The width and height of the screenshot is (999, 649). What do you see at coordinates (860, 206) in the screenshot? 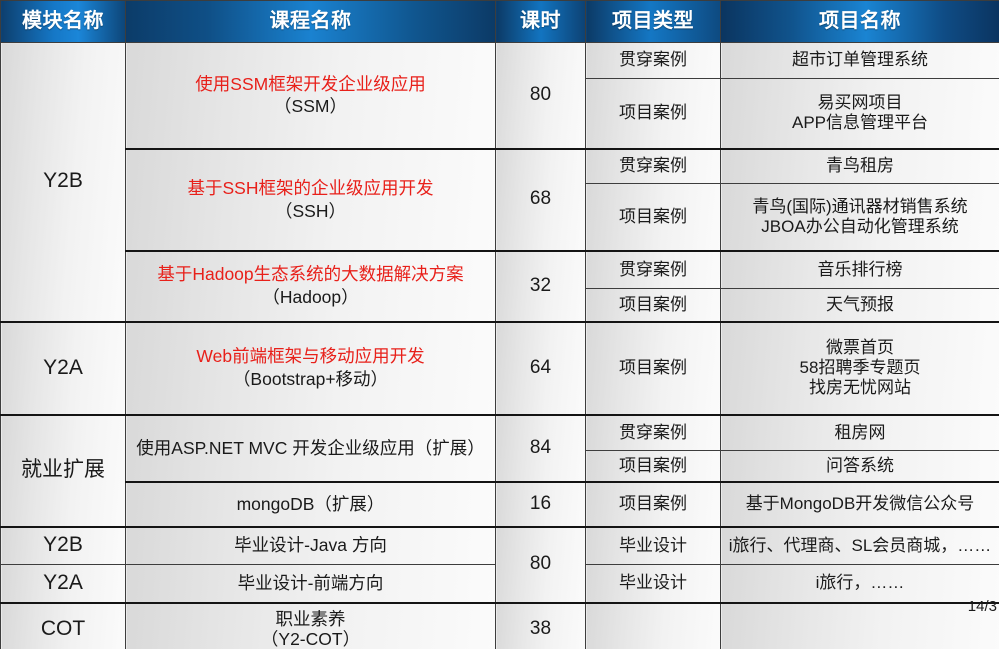
I see `pname-line-1: 青鸟(国际)通讯器材销售系统` at bounding box center [860, 206].